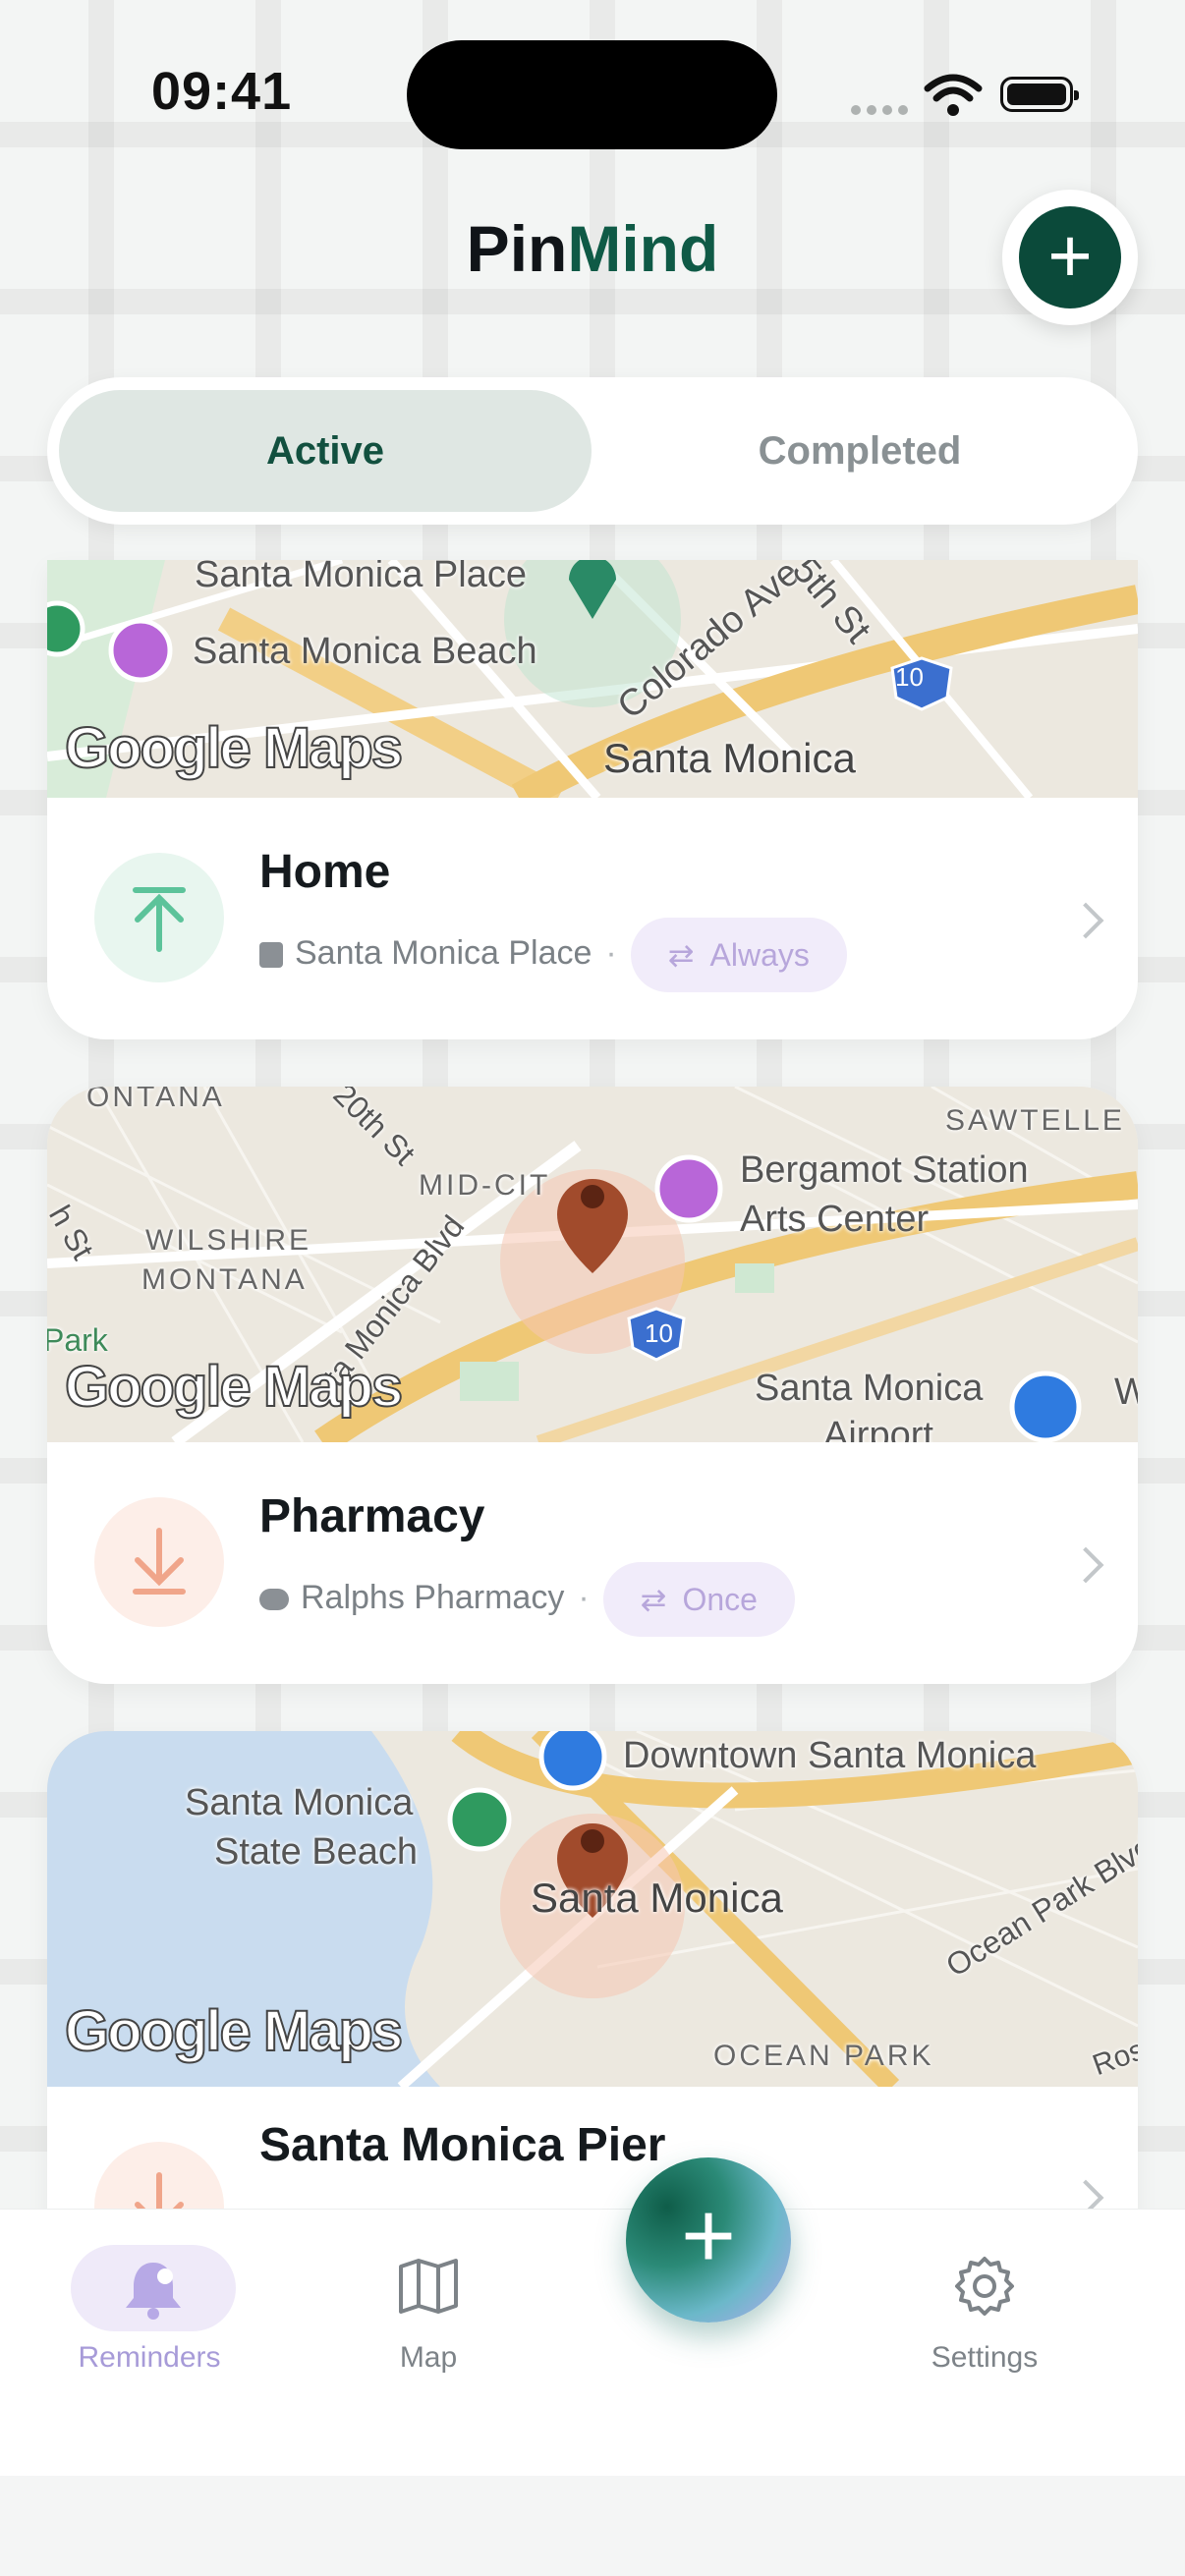 This screenshot has width=1185, height=2576. I want to click on map-label: W, so click(1126, 1392).